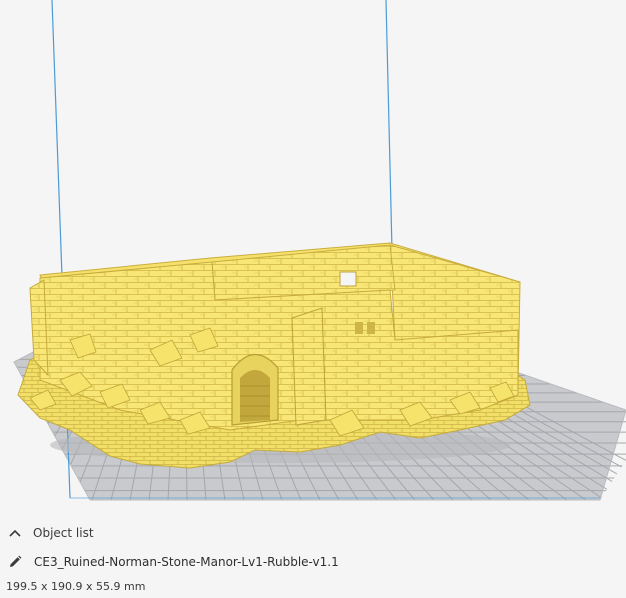 This screenshot has height=598, width=626. What do you see at coordinates (348, 279) in the screenshot?
I see `wall-window` at bounding box center [348, 279].